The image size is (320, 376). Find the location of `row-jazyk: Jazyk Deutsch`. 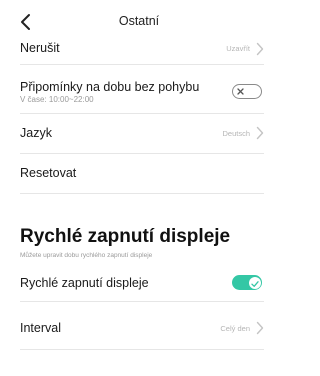

row-jazyk: Jazyk Deutsch is located at coordinates (142, 133).